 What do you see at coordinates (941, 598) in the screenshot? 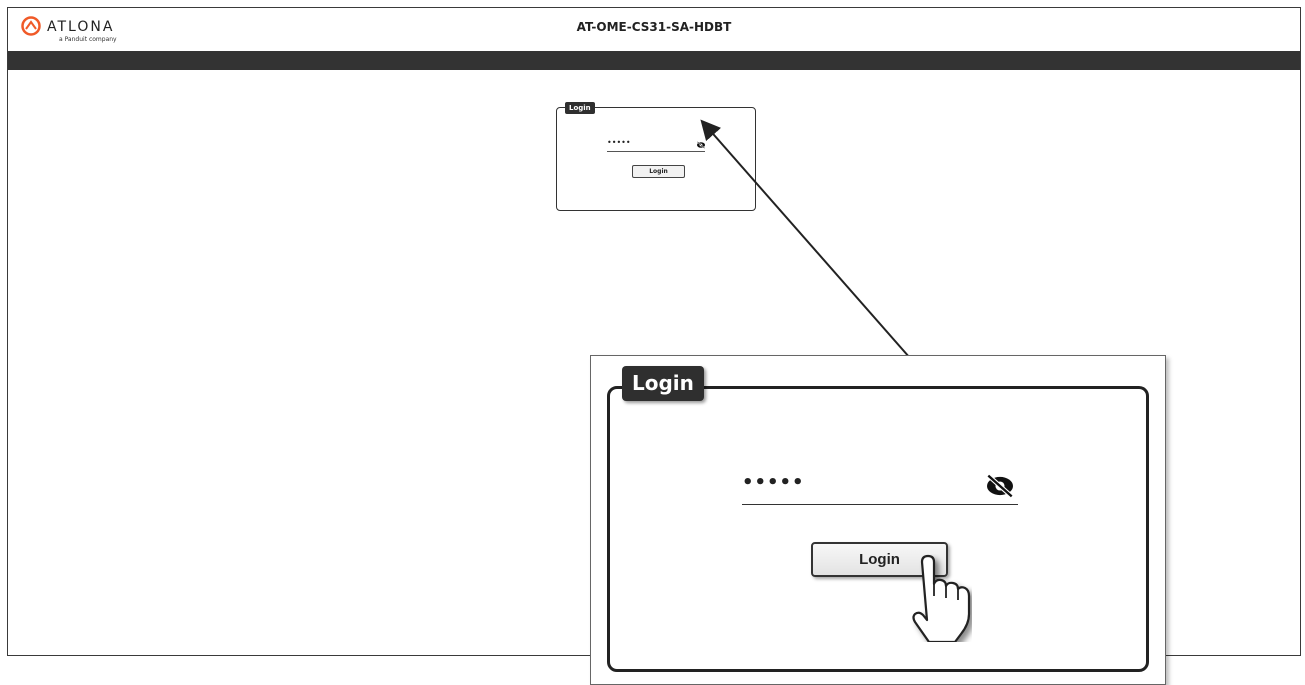
I see `pointing-hand-cursor-icon` at bounding box center [941, 598].